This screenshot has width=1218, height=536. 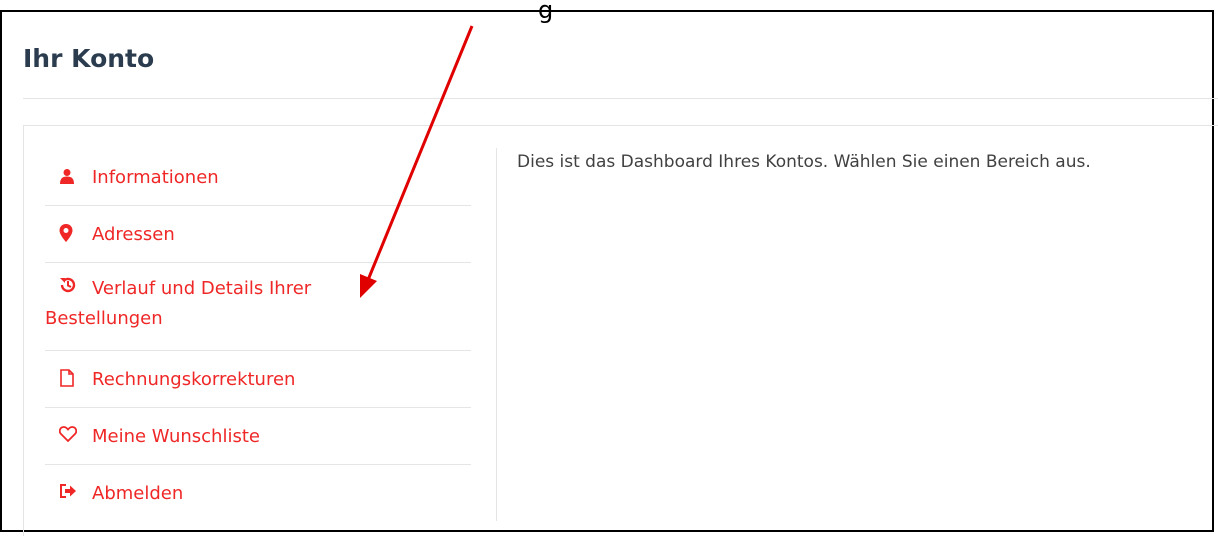 I want to click on nav-item-wunschliste: Meine Wunschliste, so click(x=258, y=436).